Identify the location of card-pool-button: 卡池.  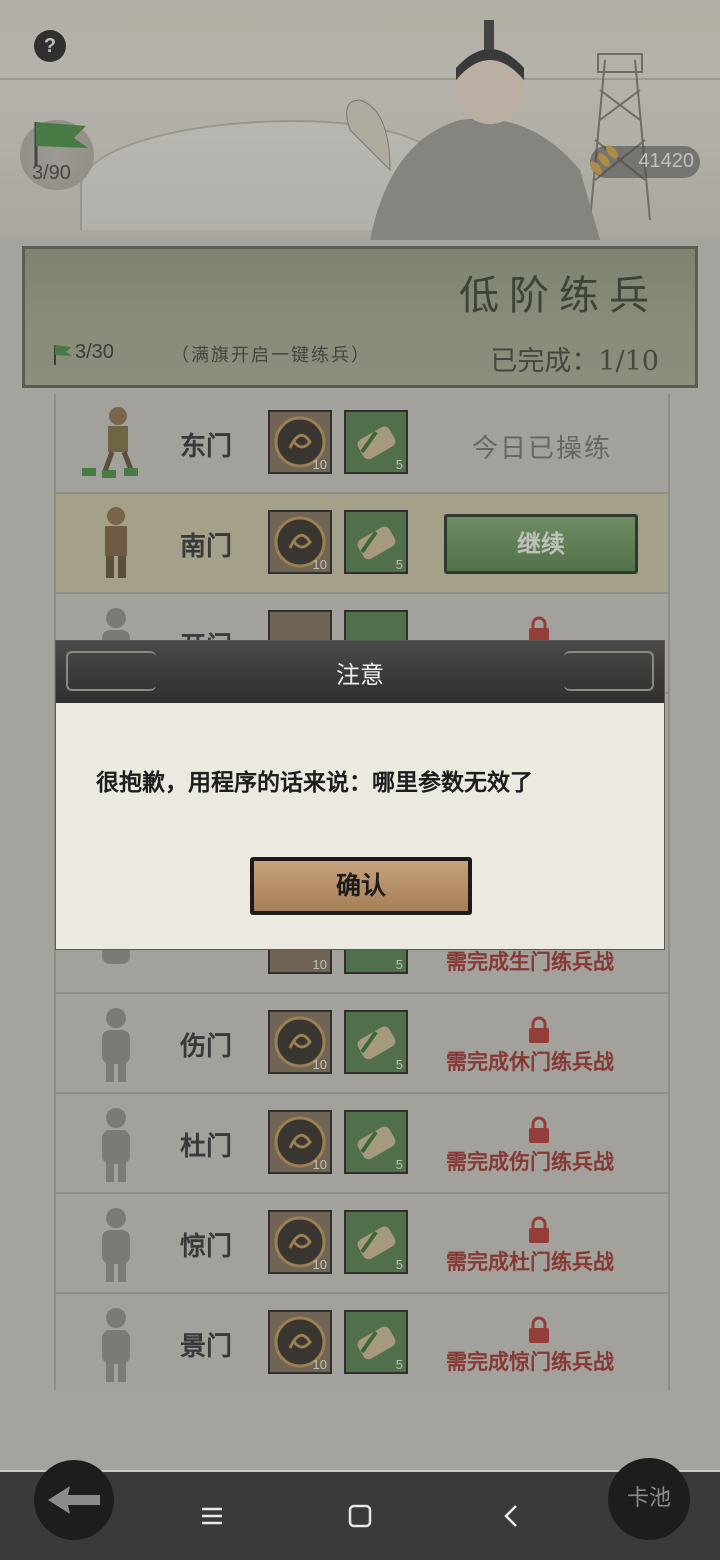
(649, 1499).